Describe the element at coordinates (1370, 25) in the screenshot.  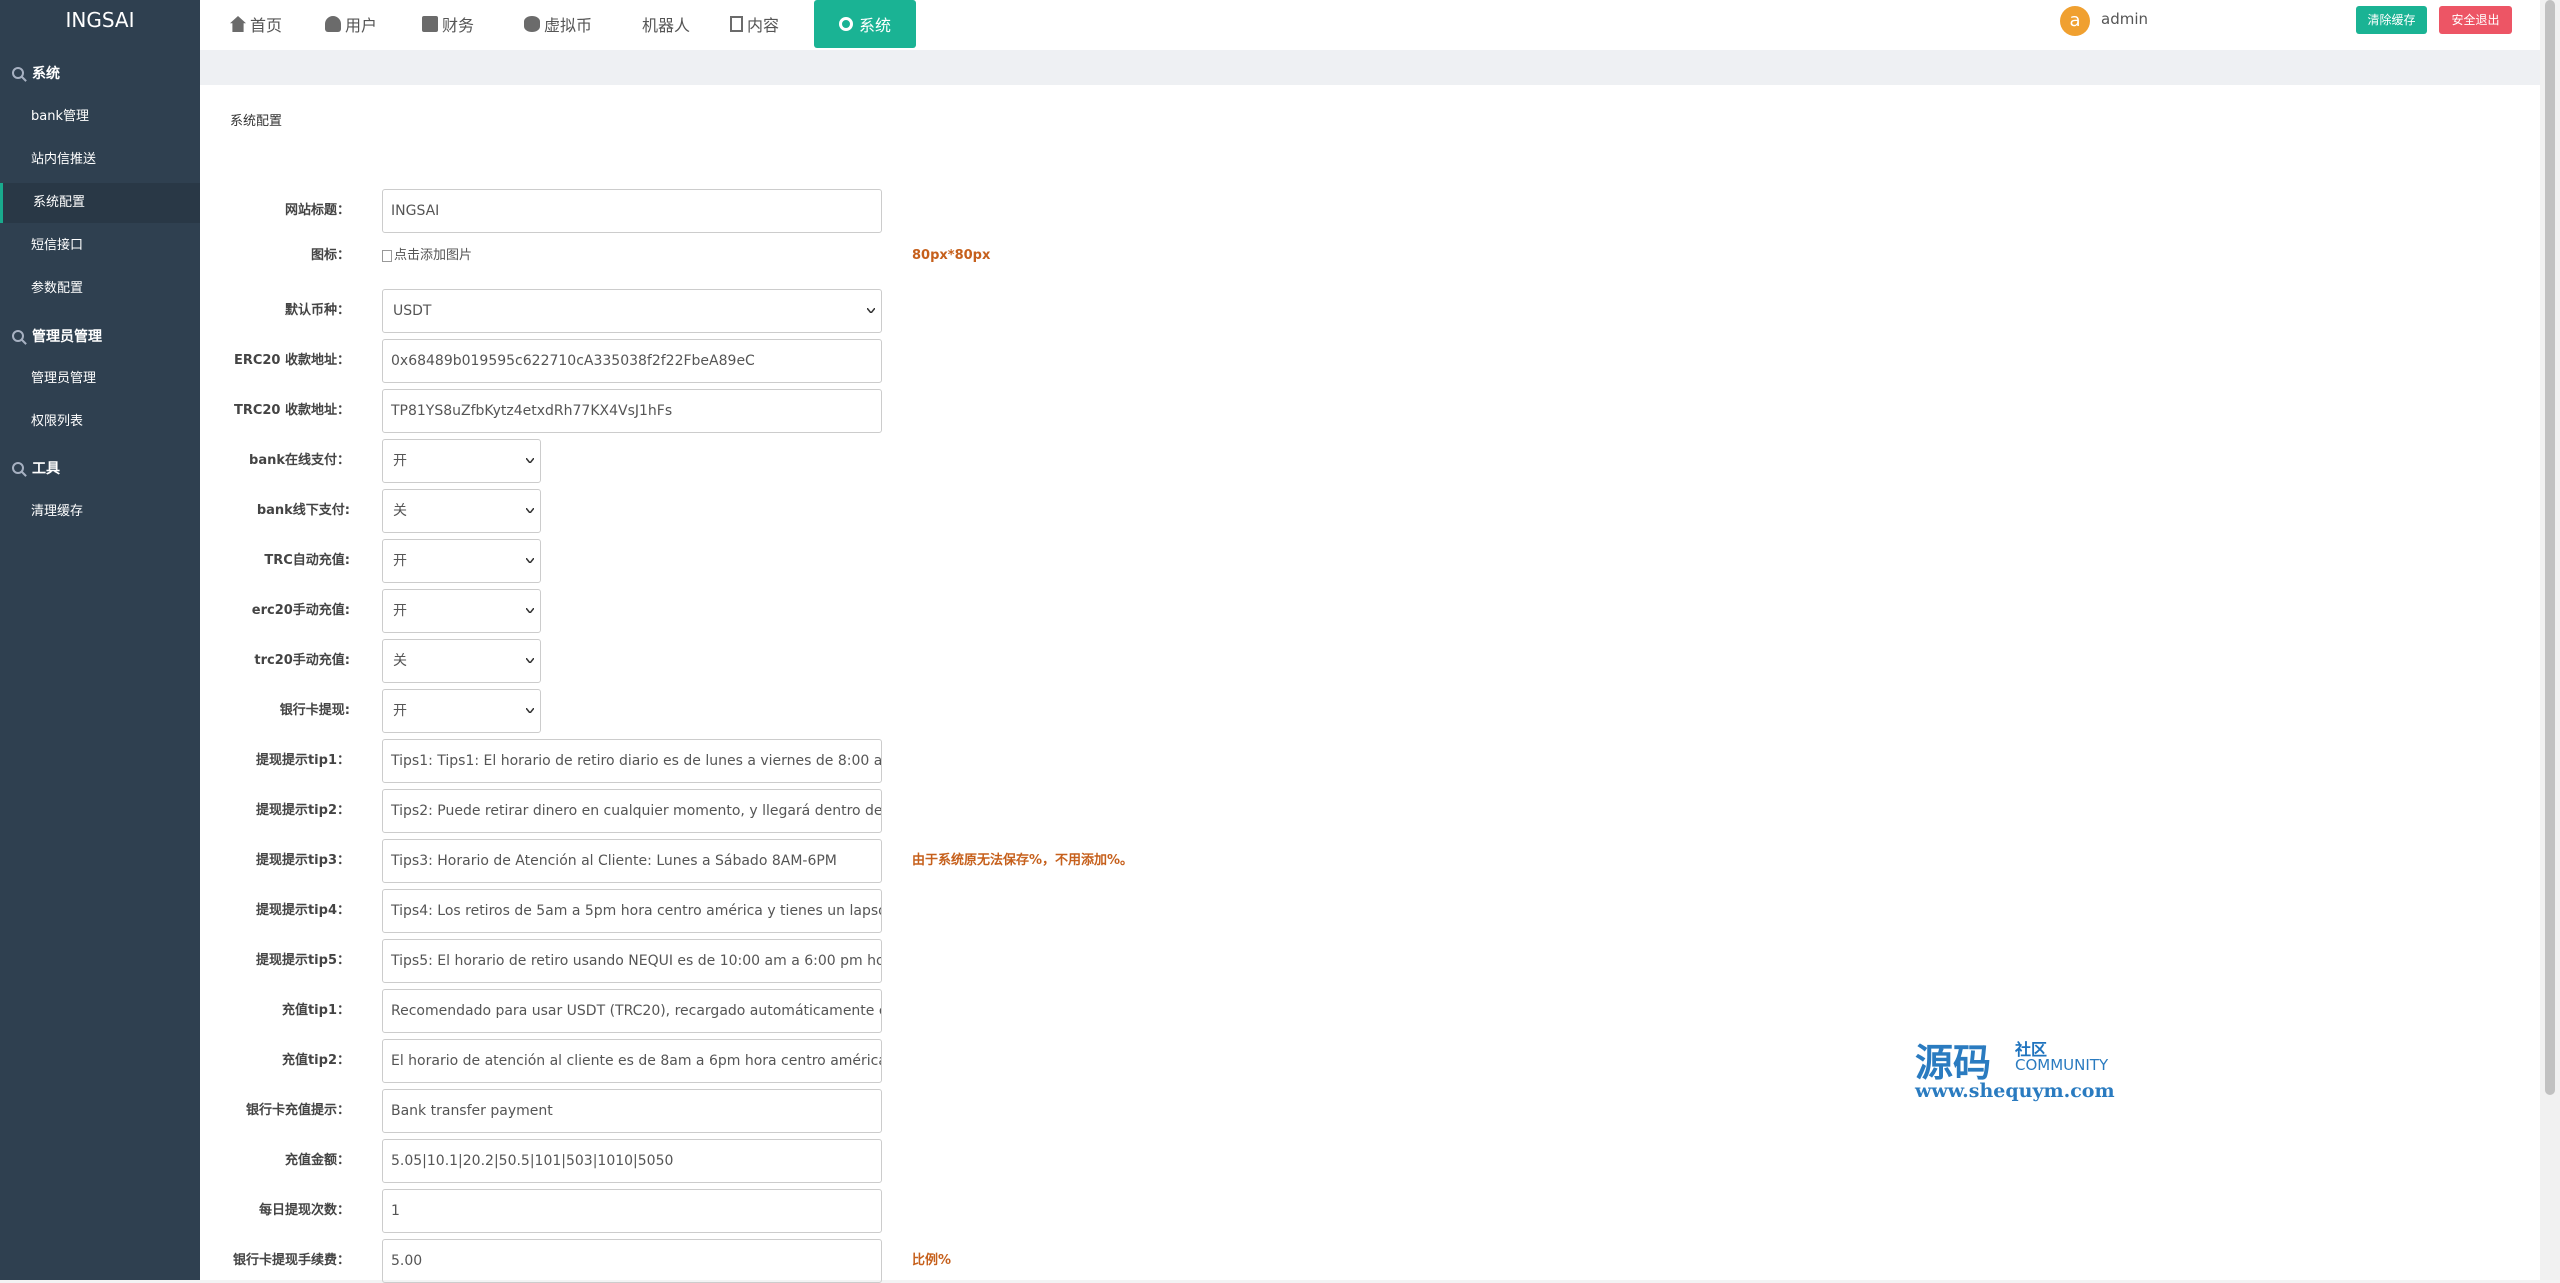
I see `top-navbar: 首页 用户 财务 虚拟币 机器人 内容 系统` at that location.